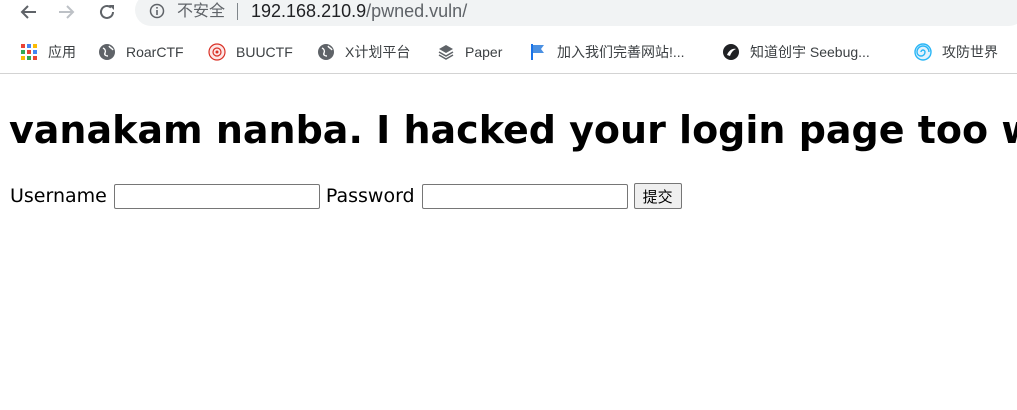 This screenshot has height=410, width=1017. I want to click on username-field, so click(216, 196).